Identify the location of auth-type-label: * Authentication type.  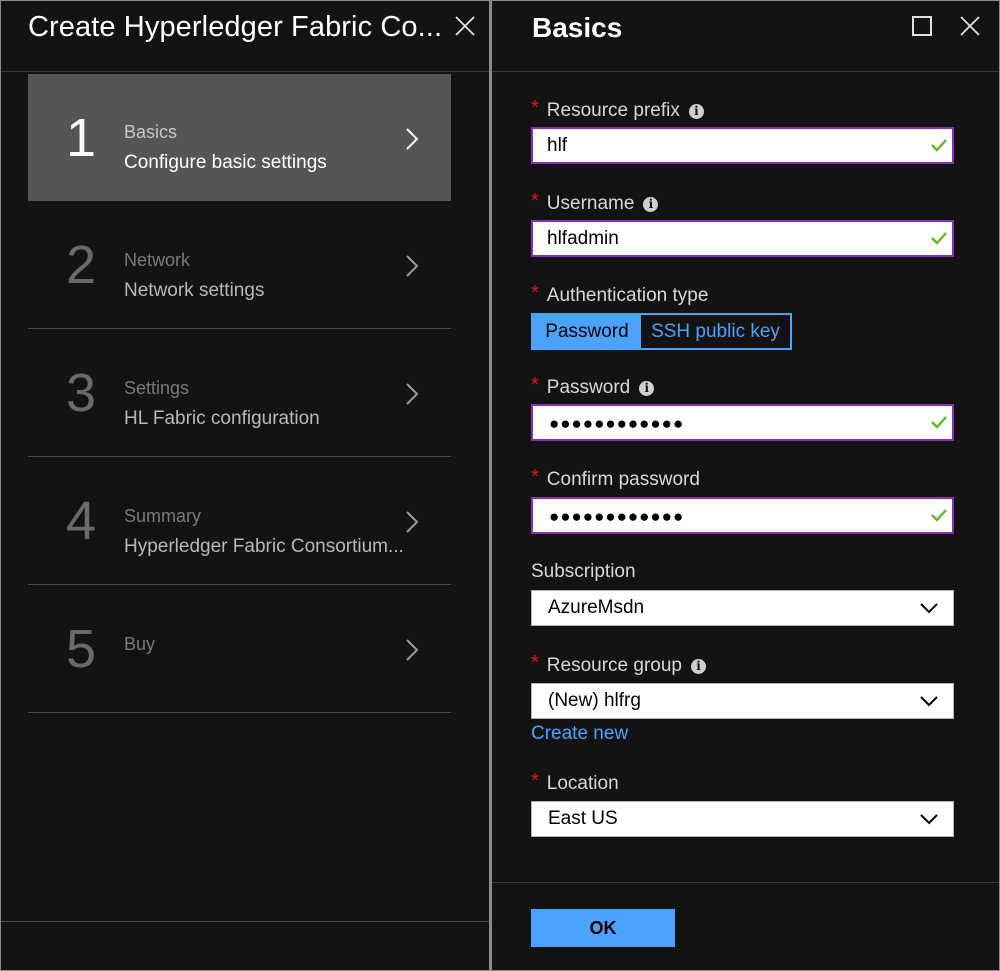
(620, 294).